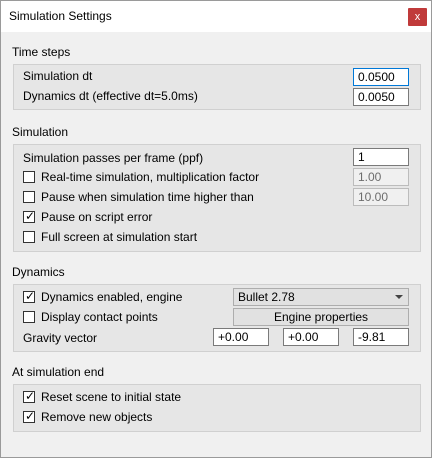  What do you see at coordinates (29, 237) in the screenshot?
I see `fullscreen-checkbox` at bounding box center [29, 237].